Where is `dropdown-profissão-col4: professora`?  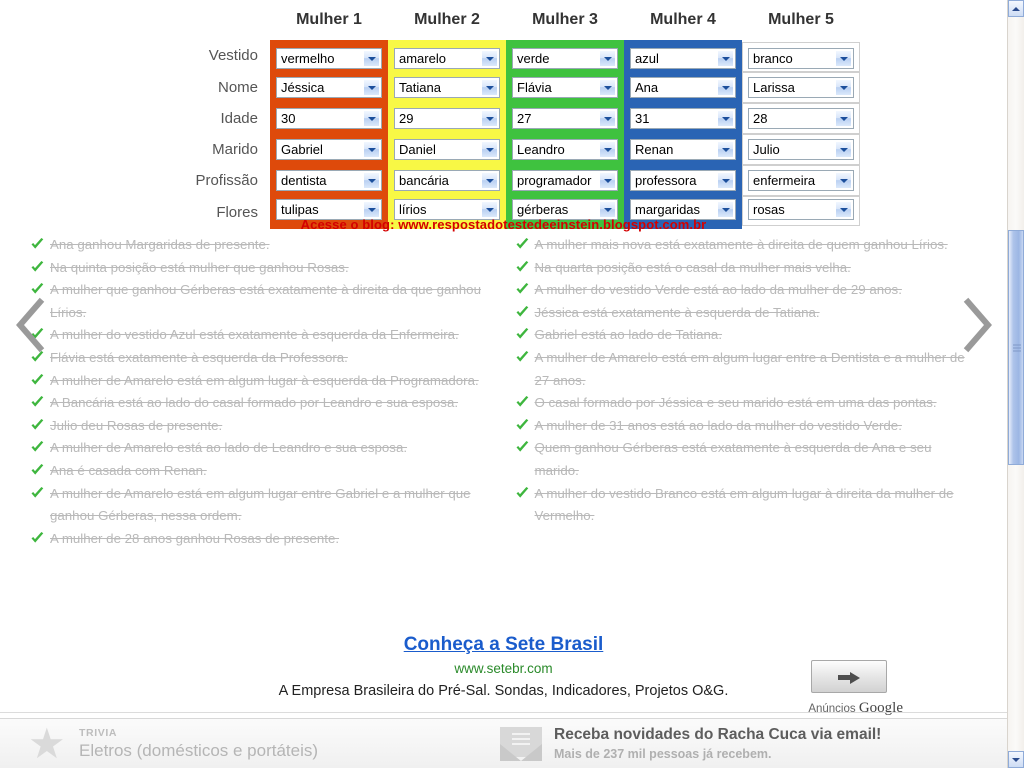 dropdown-profissão-col4: professora is located at coordinates (683, 180).